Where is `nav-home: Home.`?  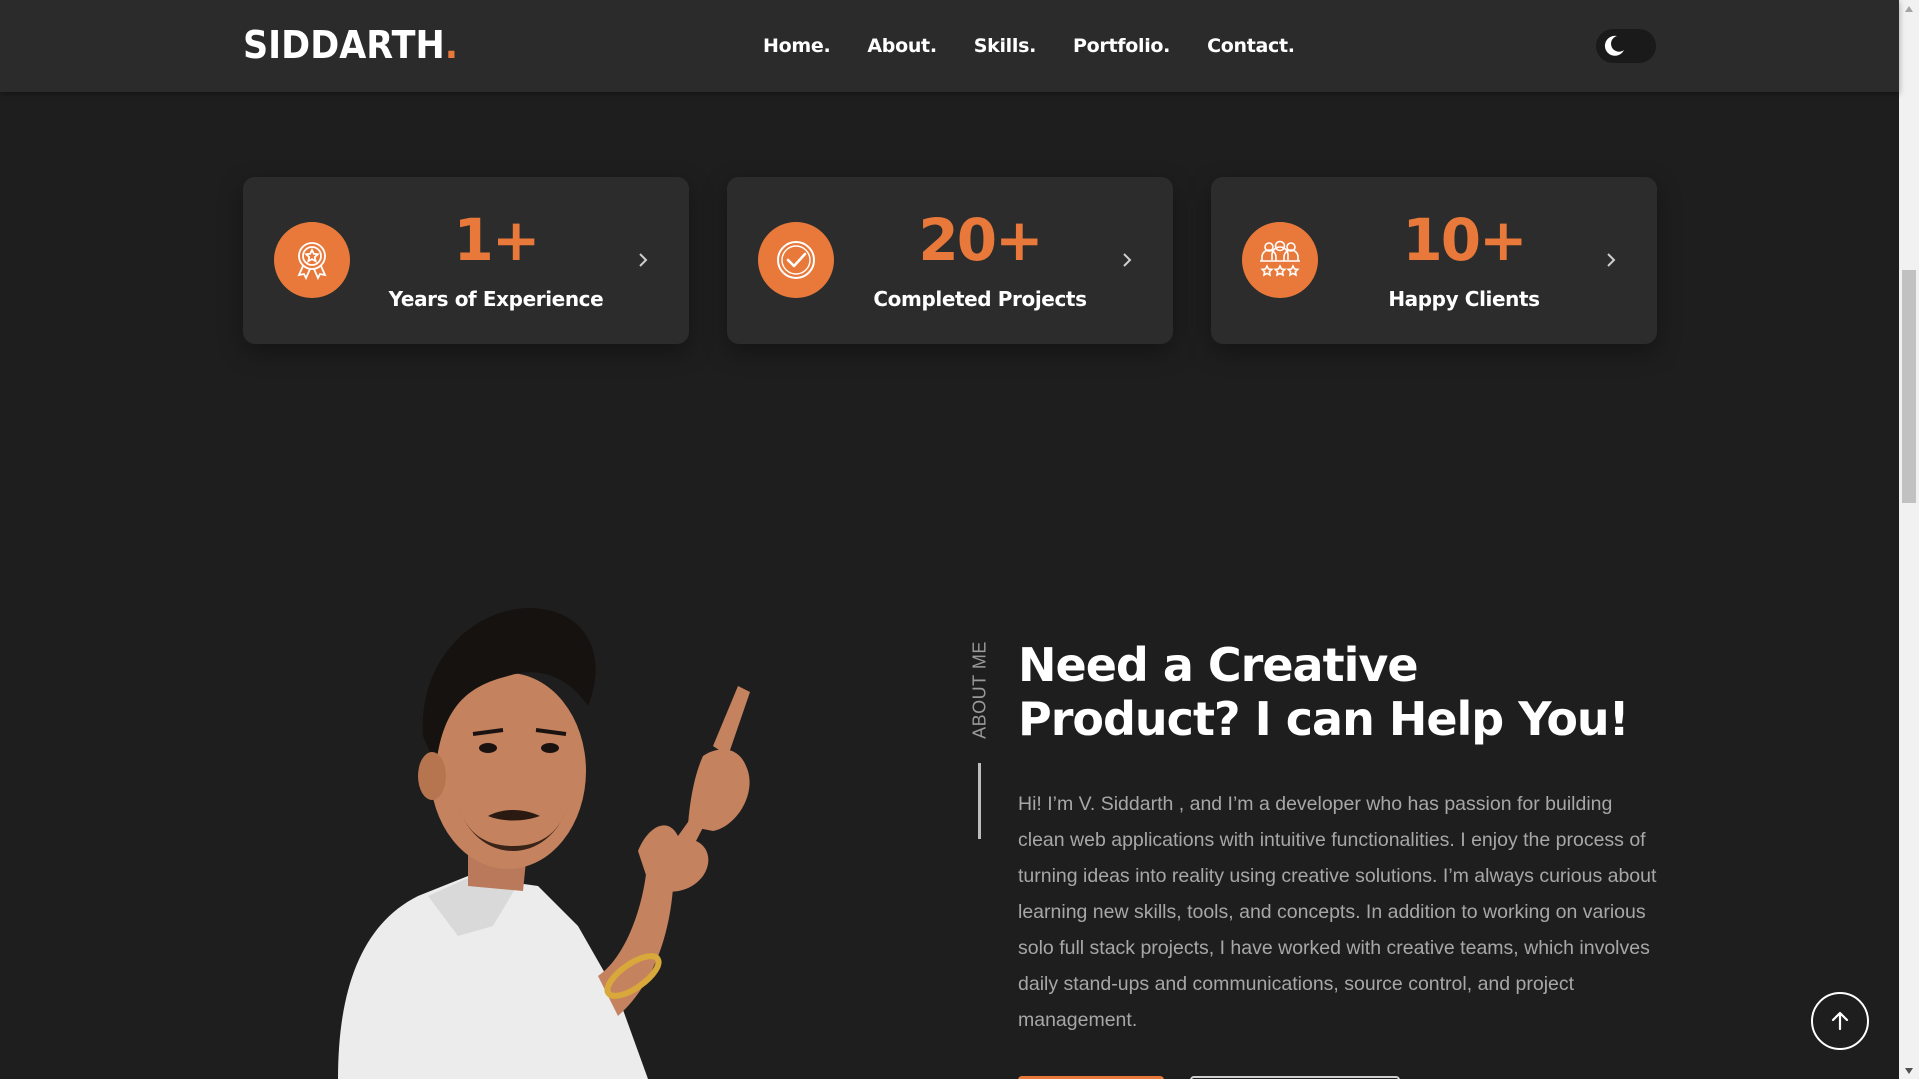 nav-home: Home. is located at coordinates (797, 46).